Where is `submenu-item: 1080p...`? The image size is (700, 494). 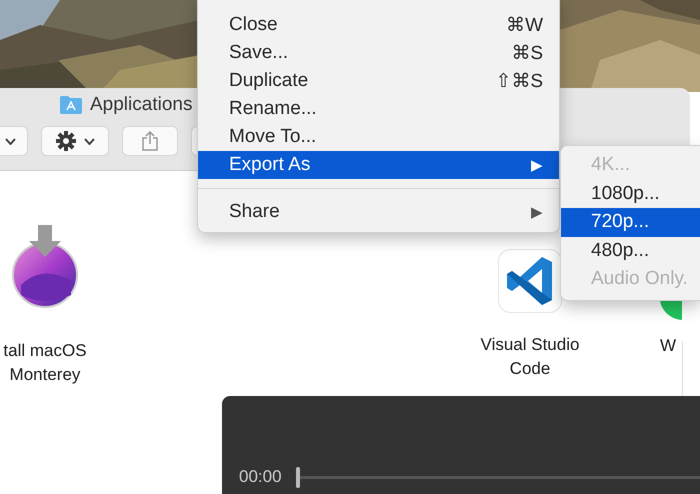
submenu-item: 1080p... is located at coordinates (630, 194).